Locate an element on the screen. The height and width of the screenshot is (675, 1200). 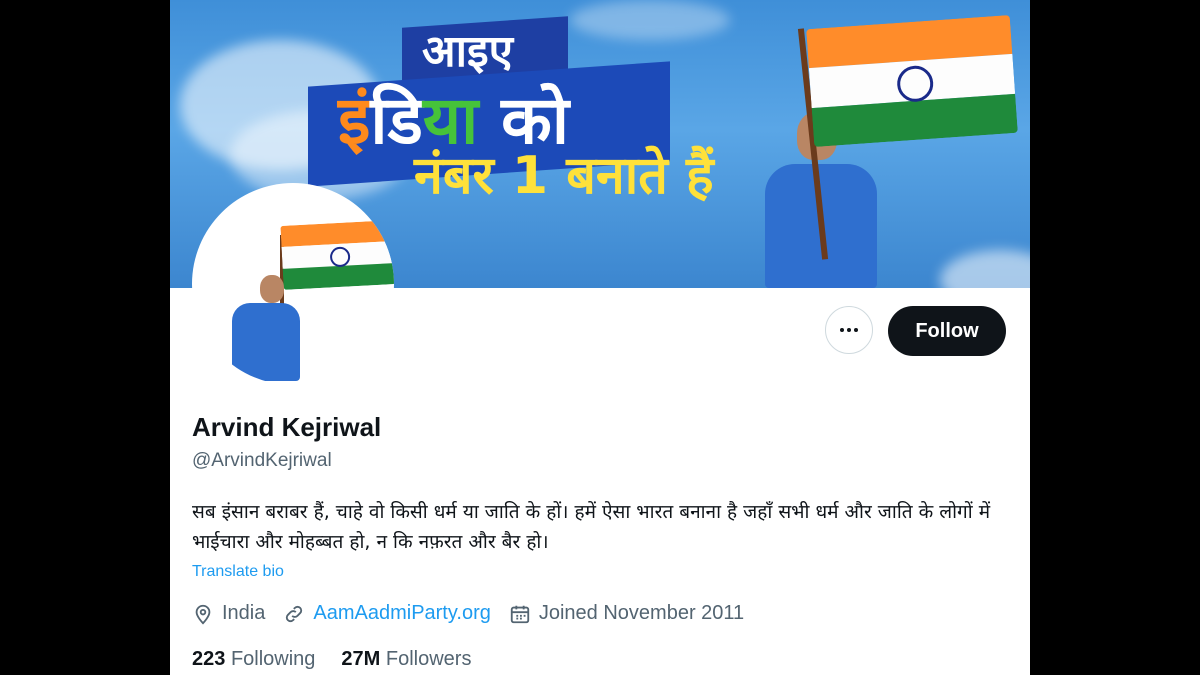
following-count: 223 is located at coordinates (209, 659).